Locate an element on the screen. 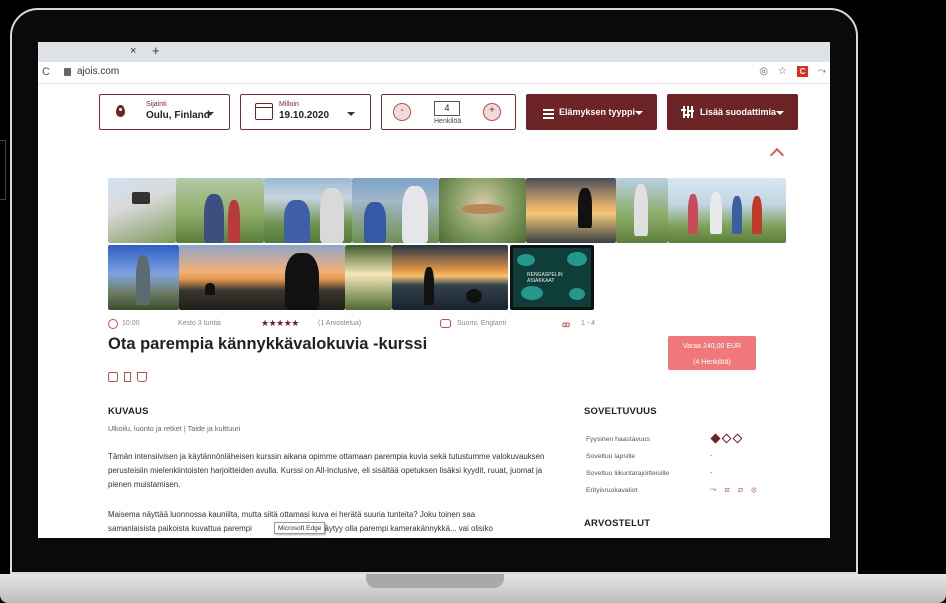  book-persons: (4 Henkilöä) is located at coordinates (712, 362).